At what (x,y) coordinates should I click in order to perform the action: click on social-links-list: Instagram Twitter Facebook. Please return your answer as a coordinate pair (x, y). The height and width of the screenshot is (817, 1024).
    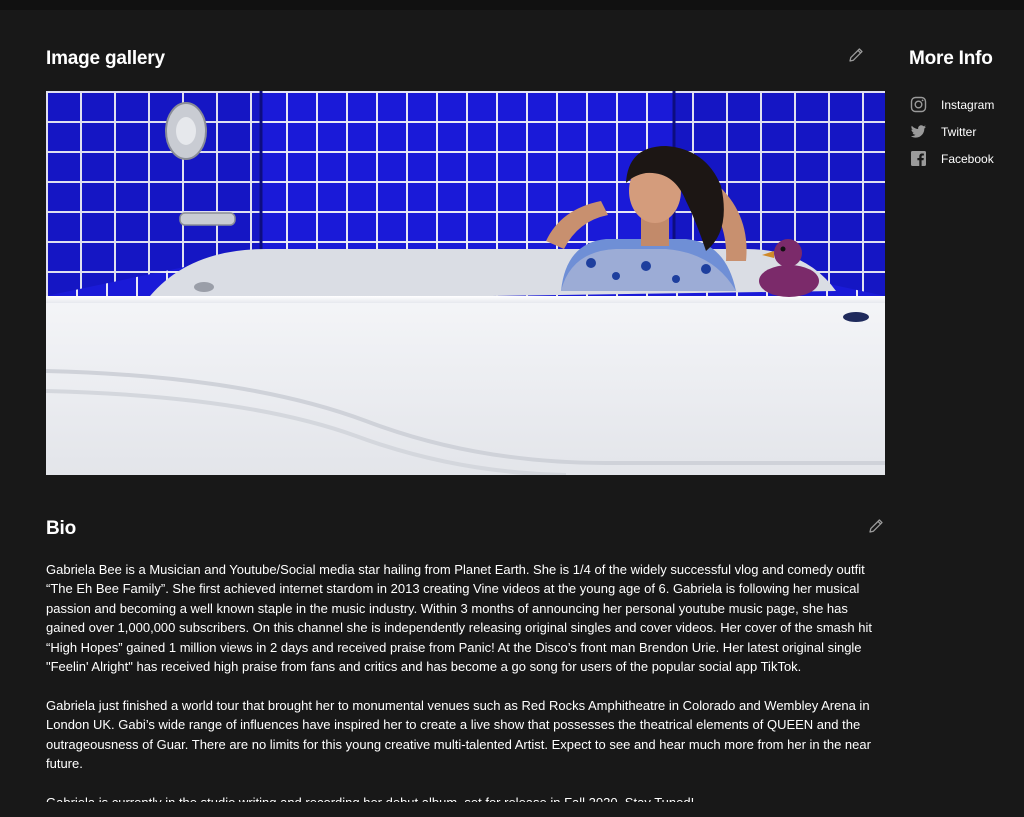
    Looking at the image, I should click on (965, 131).